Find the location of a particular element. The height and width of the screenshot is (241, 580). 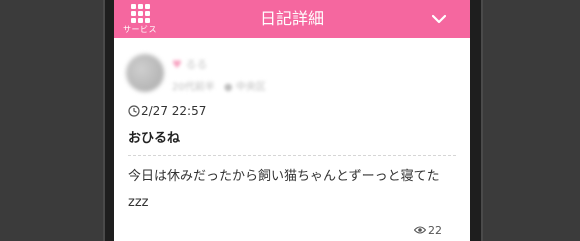

profile-block: ♥ るる 20代前半 ● 中央区 is located at coordinates (291, 76).